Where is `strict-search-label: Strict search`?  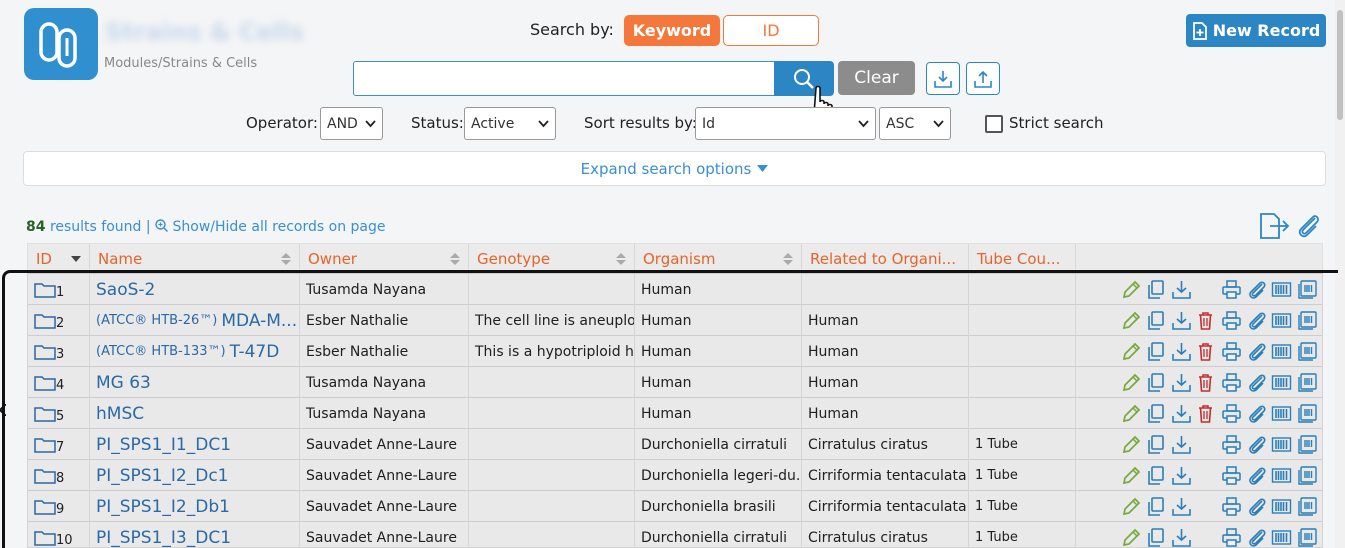
strict-search-label: Strict search is located at coordinates (1056, 123).